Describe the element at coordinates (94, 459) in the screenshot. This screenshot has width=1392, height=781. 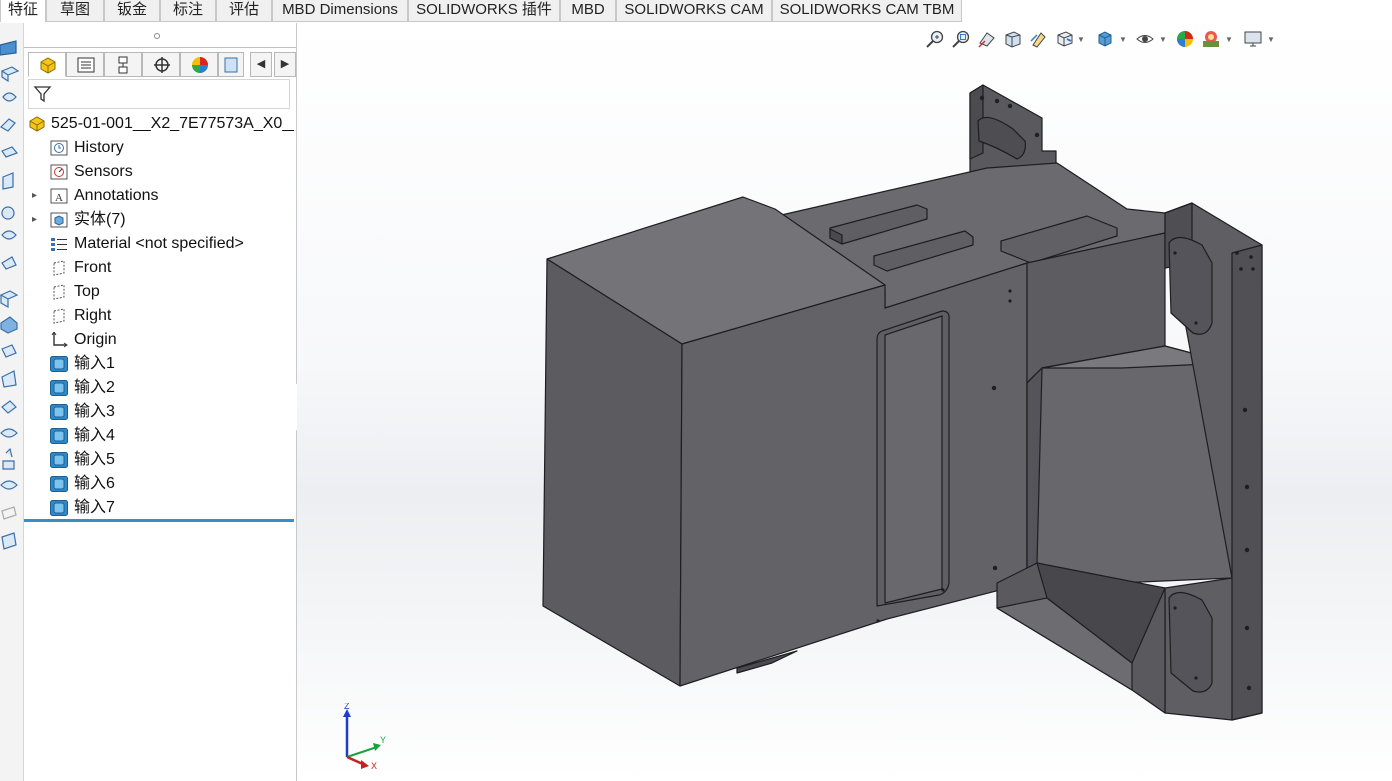
I see `tree-item-label: 输入5` at that location.